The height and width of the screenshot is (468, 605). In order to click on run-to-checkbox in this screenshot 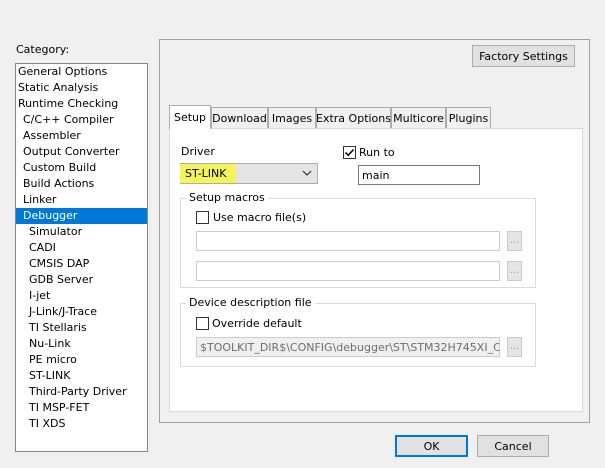, I will do `click(349, 152)`.